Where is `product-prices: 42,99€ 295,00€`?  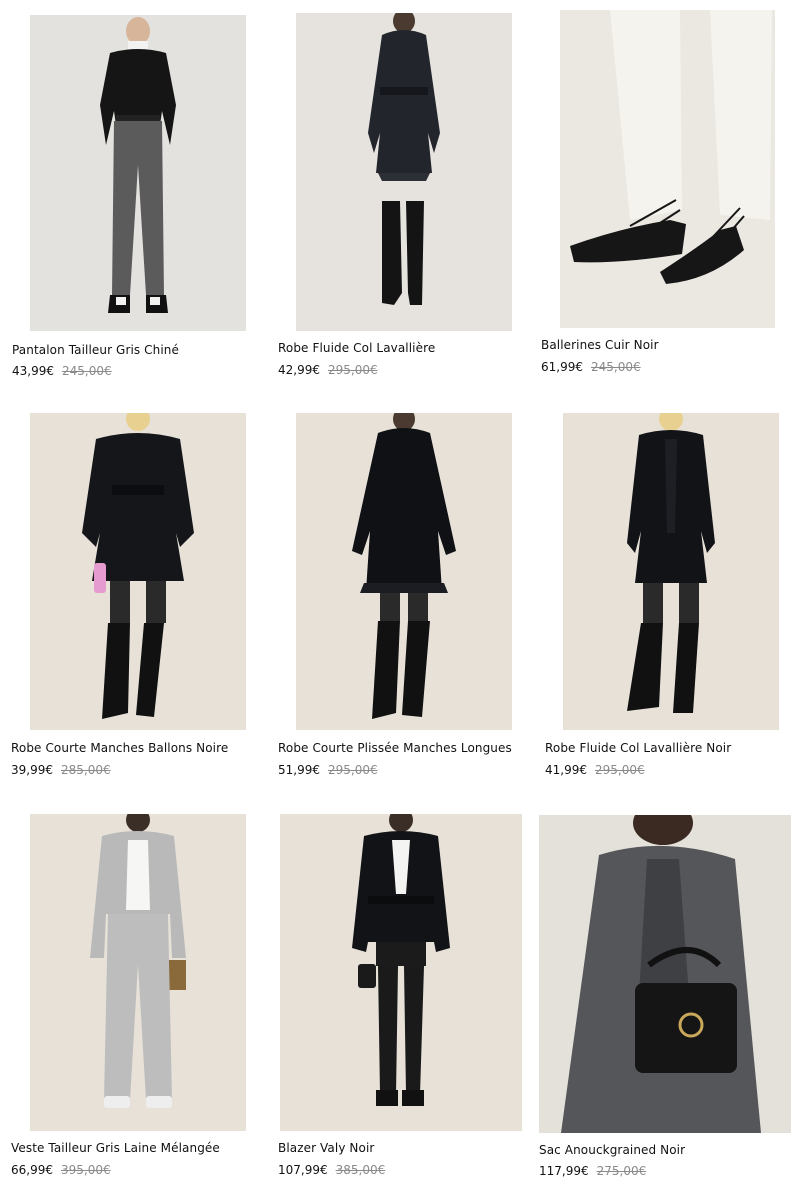 product-prices: 42,99€ 295,00€ is located at coordinates (328, 370).